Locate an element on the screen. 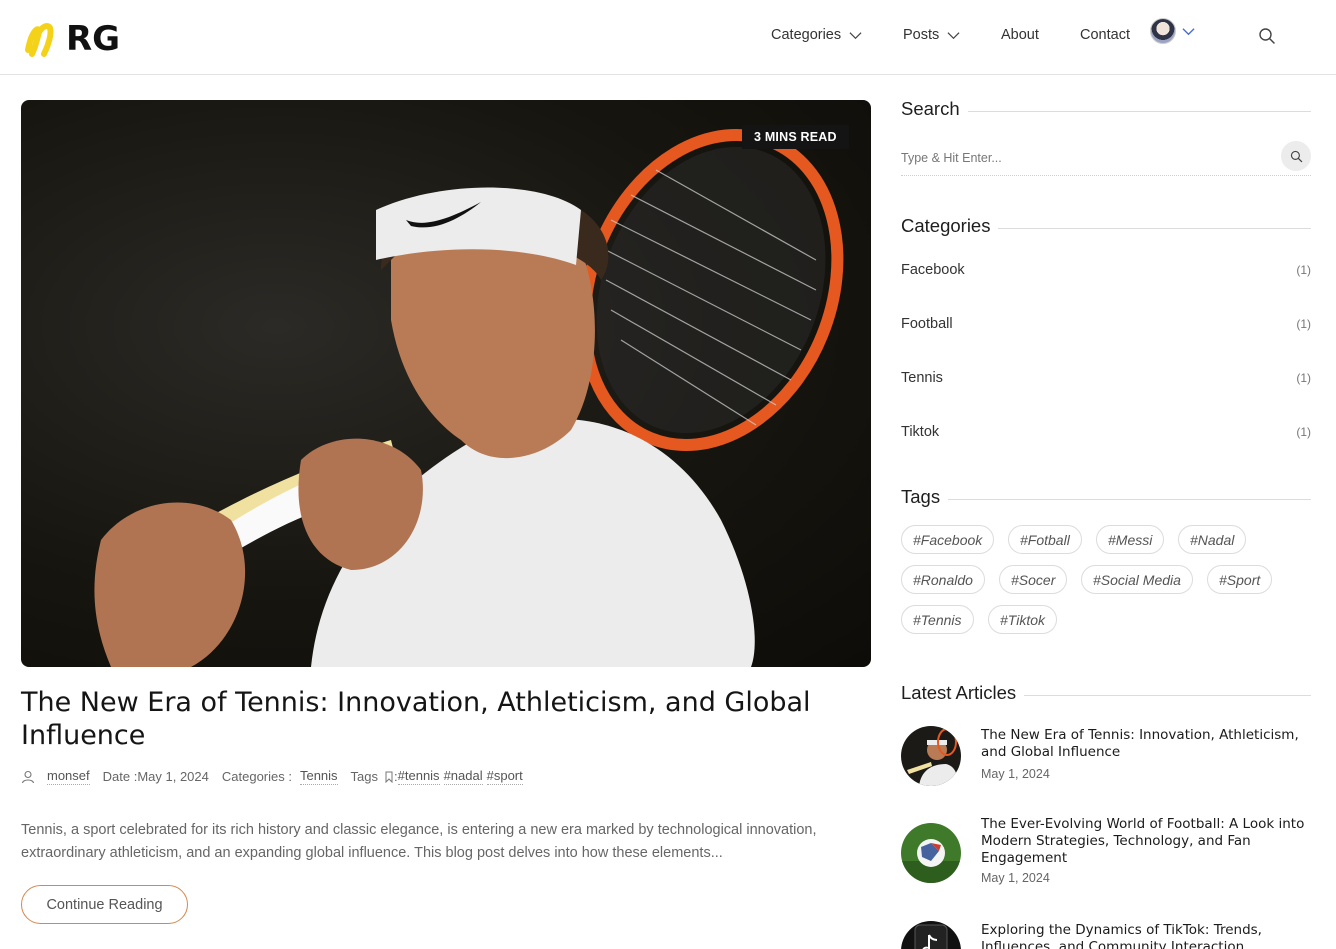 The width and height of the screenshot is (1336, 949). sidebar-search is located at coordinates (1106, 158).